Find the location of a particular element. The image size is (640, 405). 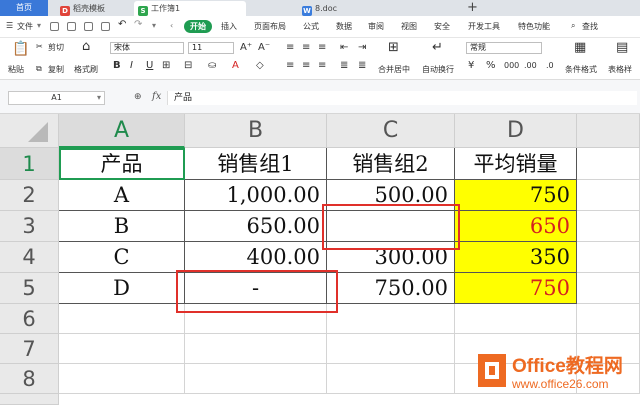

row-header-2: 2 is located at coordinates (29, 195).